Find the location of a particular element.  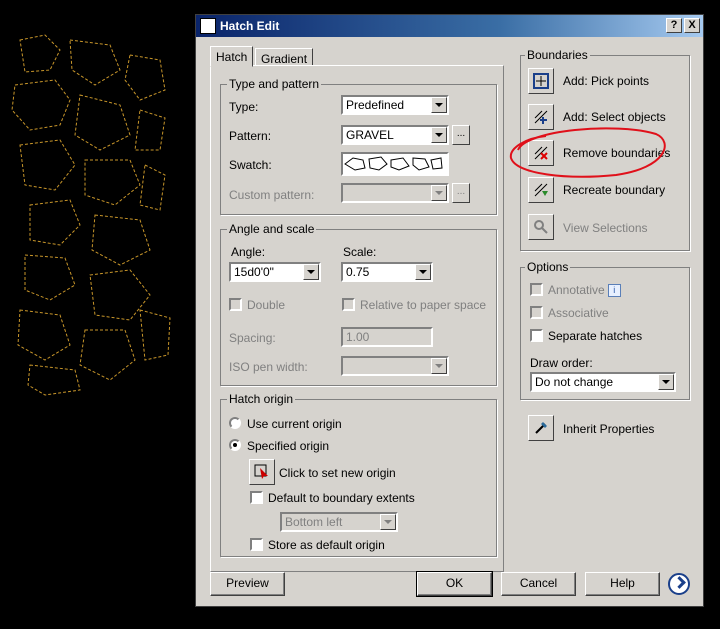

gravel-swatch-icon is located at coordinates (393, 163).